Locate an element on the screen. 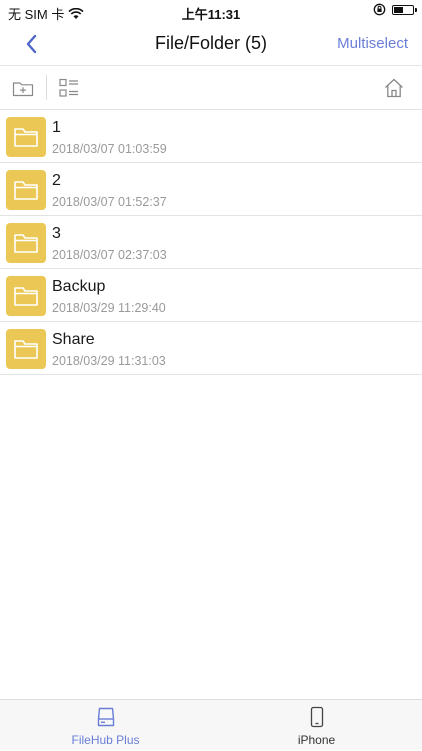 The width and height of the screenshot is (422, 751). status-bar: 无 SIM 卡 上午11:31 is located at coordinates (211, 12).